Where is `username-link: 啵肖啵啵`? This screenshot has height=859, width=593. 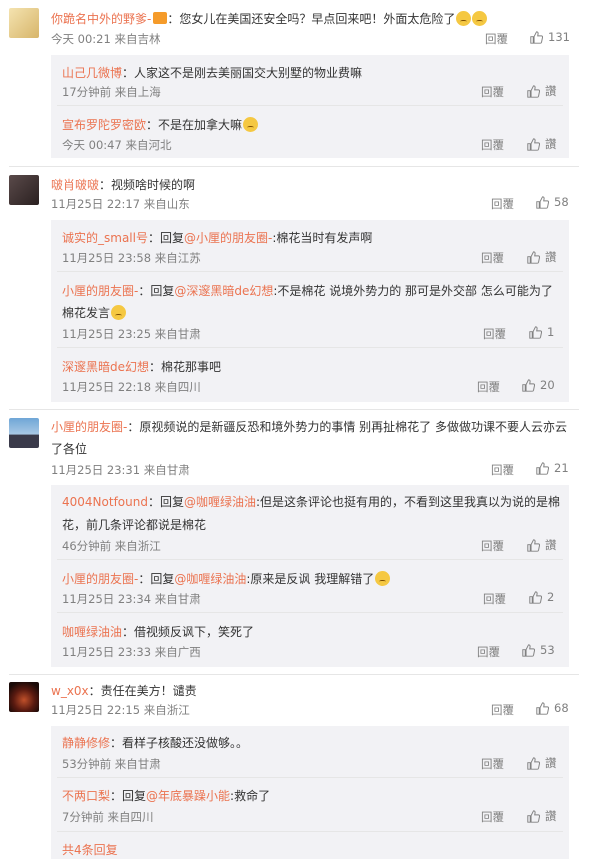
username-link: 啵肖啵啵 is located at coordinates (75, 185).